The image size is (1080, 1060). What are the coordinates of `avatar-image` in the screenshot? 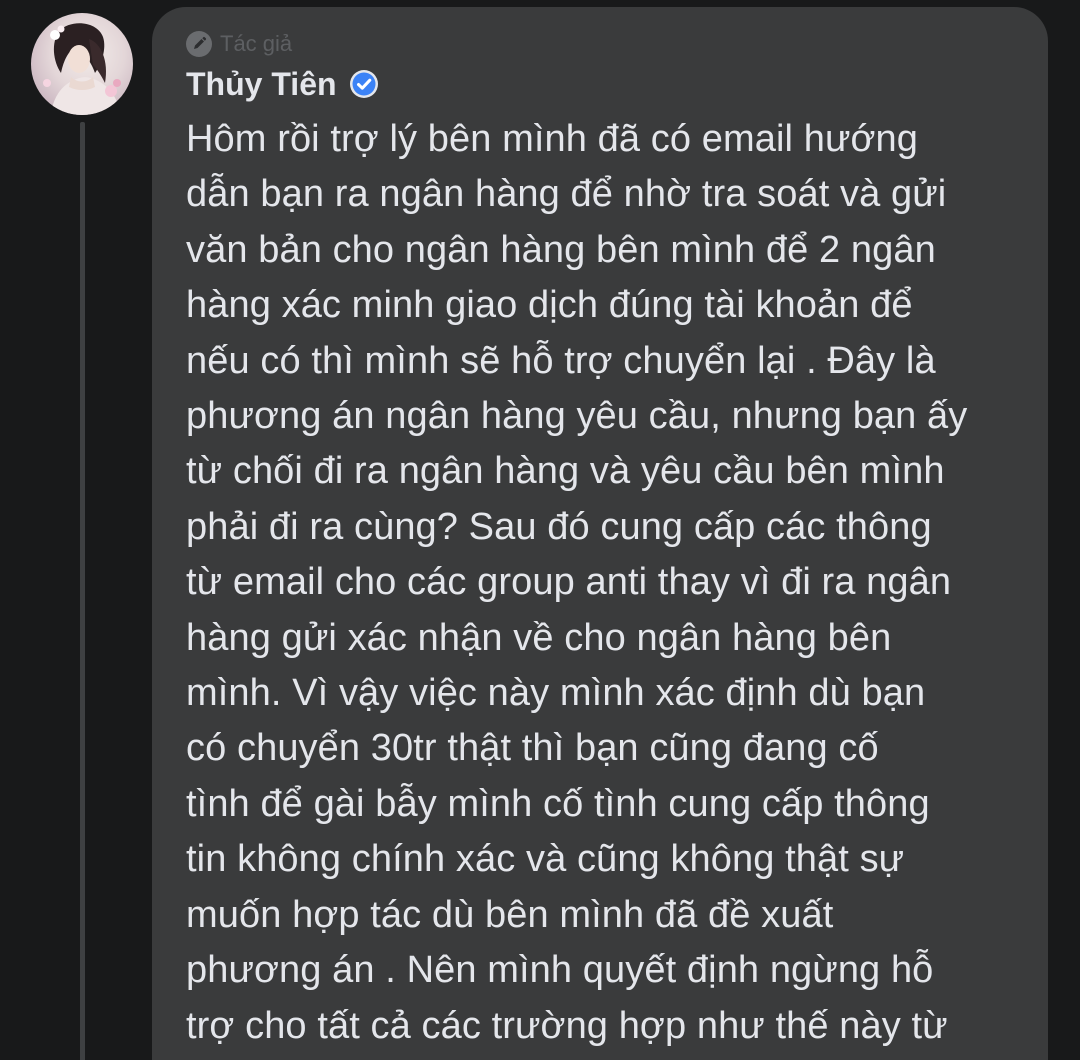 It's located at (82, 69).